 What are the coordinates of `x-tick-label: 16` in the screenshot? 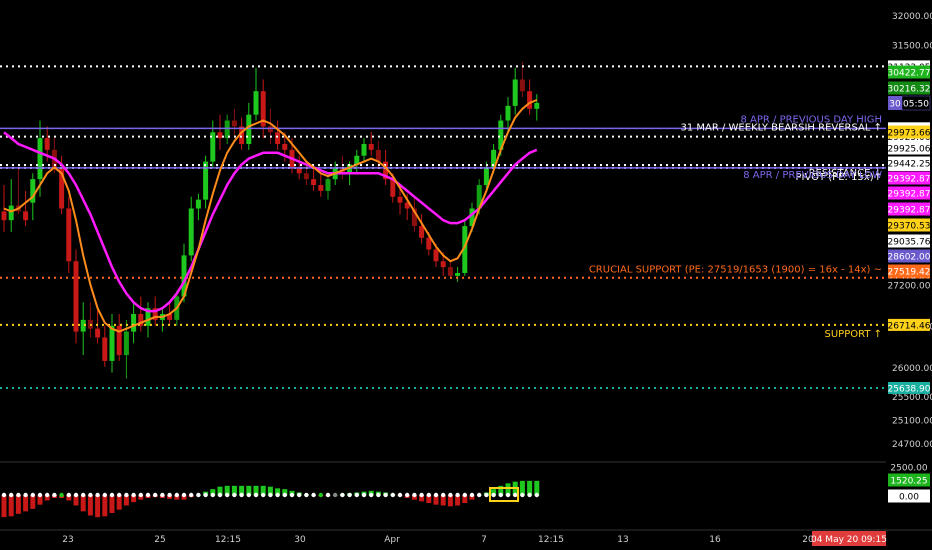 It's located at (715, 540).